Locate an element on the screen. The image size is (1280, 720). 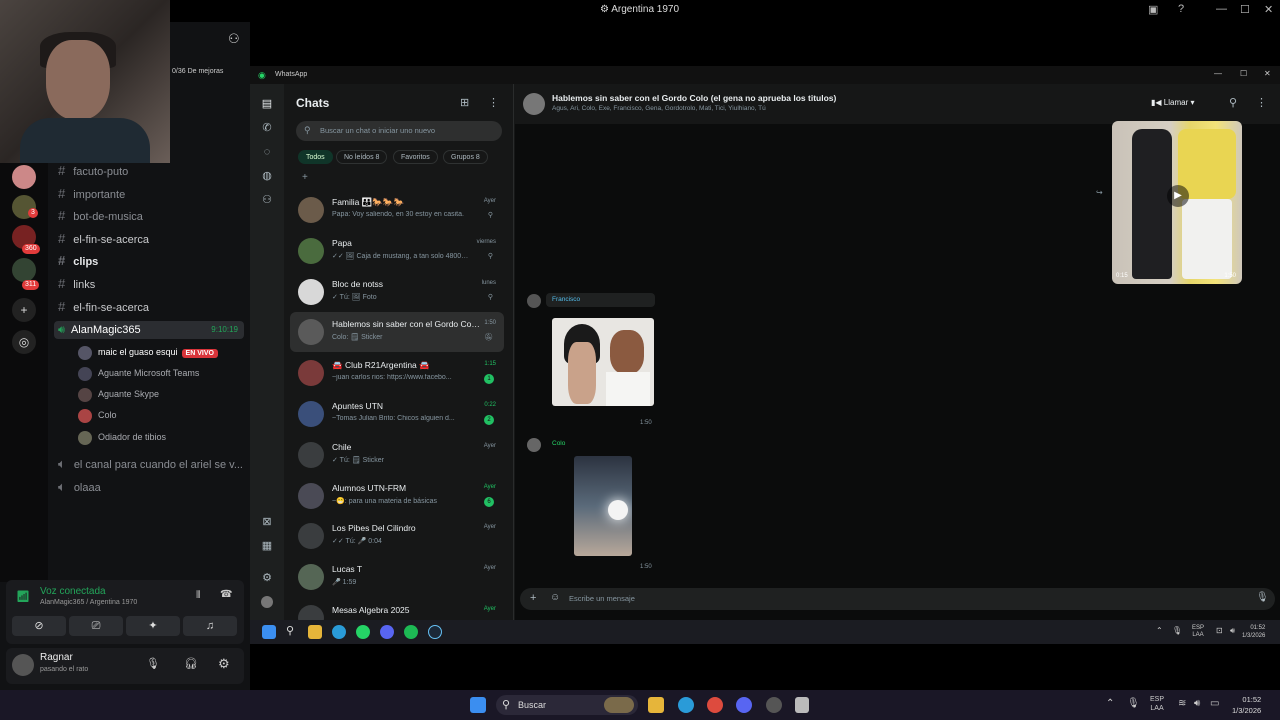
profile-avatar is located at coordinates (267, 602).